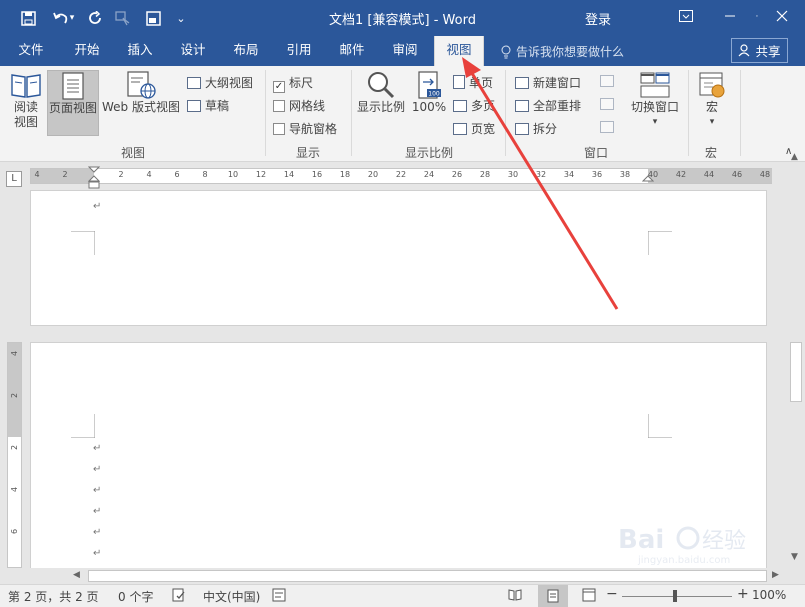 Image resolution: width=805 pixels, height=607 pixels. I want to click on hscrollbar-thumb, so click(427, 576).